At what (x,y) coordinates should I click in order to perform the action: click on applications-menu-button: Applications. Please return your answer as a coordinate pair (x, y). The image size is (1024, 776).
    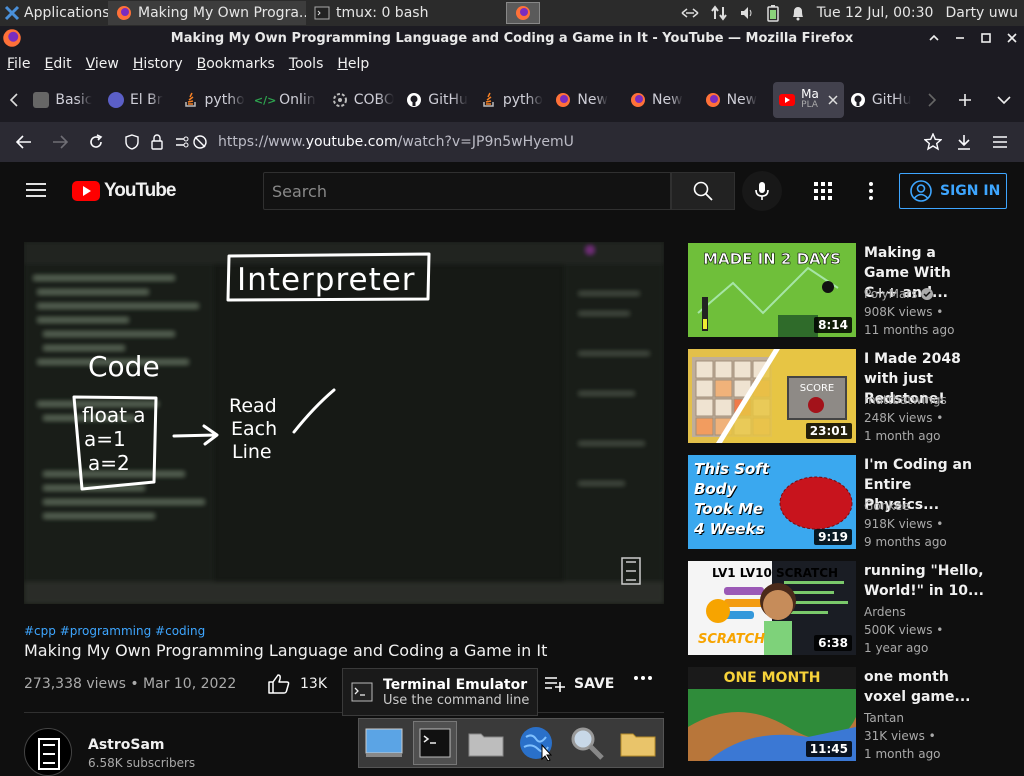
    Looking at the image, I should click on (54, 13).